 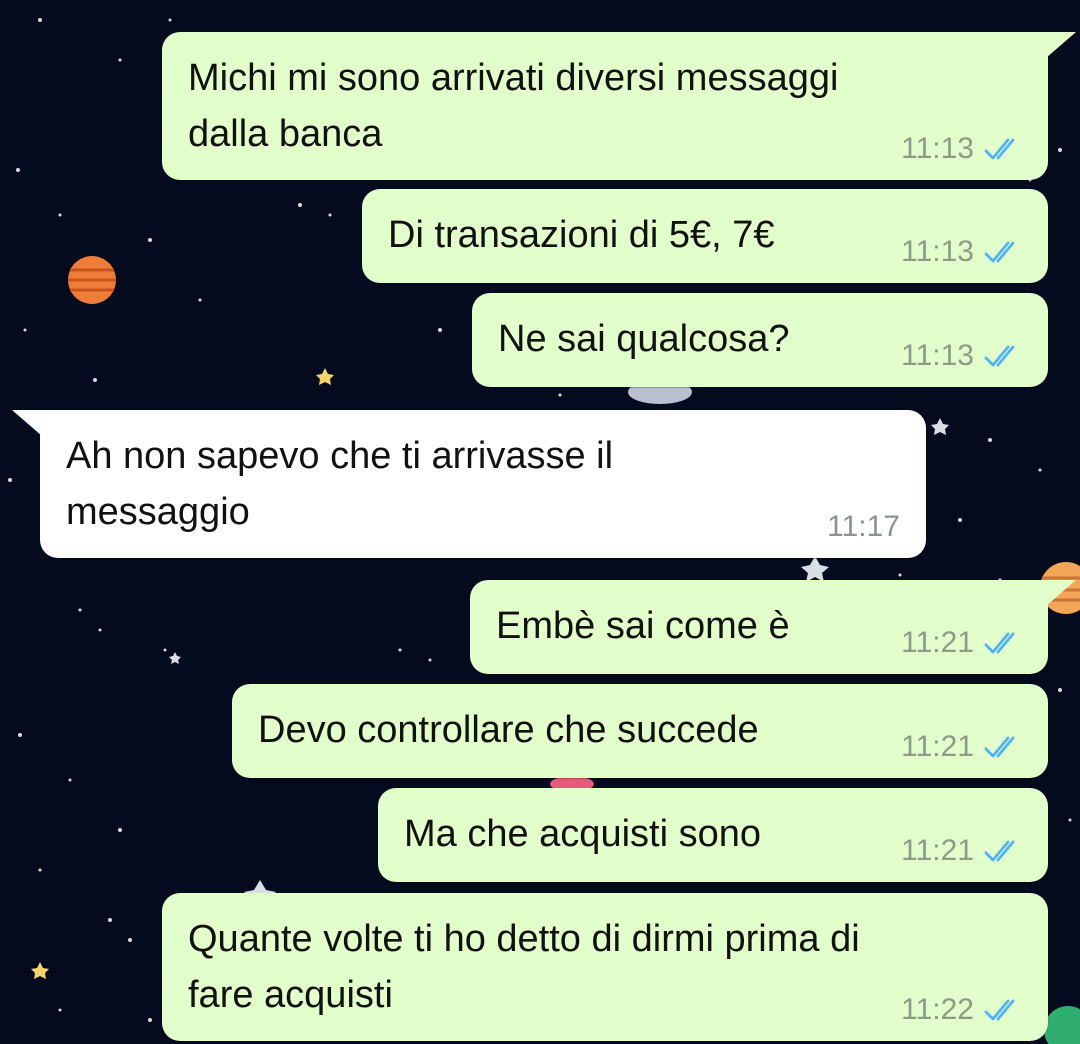 I want to click on message-time: 11:17, so click(x=863, y=526).